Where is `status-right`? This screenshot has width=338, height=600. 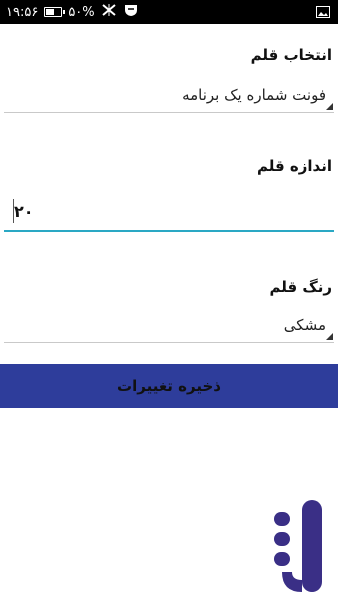
status-right is located at coordinates (323, 12).